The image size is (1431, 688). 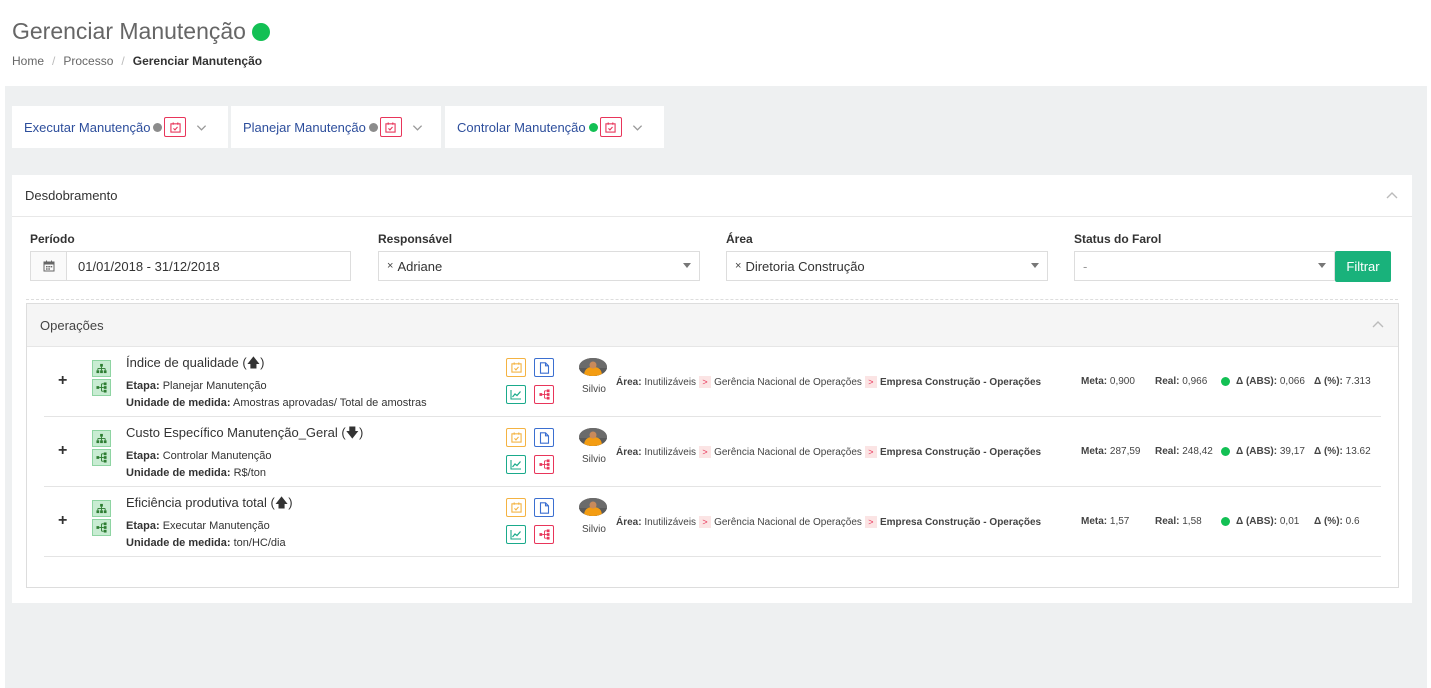 I want to click on area-path-item: Inutilizáveis, so click(x=670, y=452).